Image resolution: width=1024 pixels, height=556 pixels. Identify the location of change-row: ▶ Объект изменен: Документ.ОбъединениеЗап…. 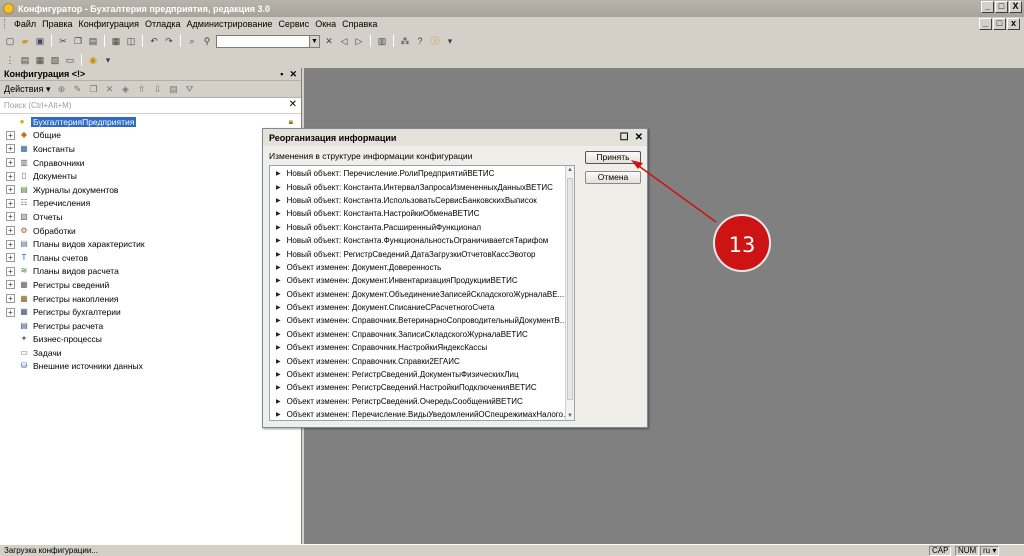
(422, 294).